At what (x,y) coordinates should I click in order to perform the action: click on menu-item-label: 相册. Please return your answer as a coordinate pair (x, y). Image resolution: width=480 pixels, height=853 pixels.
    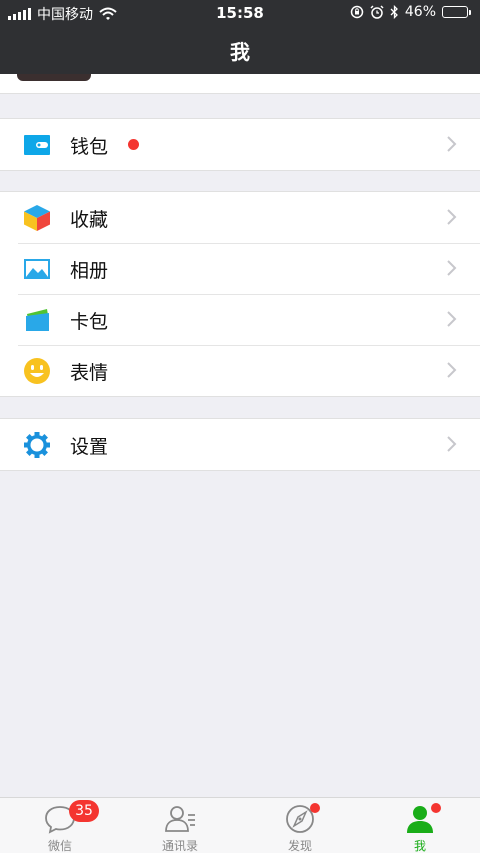
    Looking at the image, I should click on (89, 271).